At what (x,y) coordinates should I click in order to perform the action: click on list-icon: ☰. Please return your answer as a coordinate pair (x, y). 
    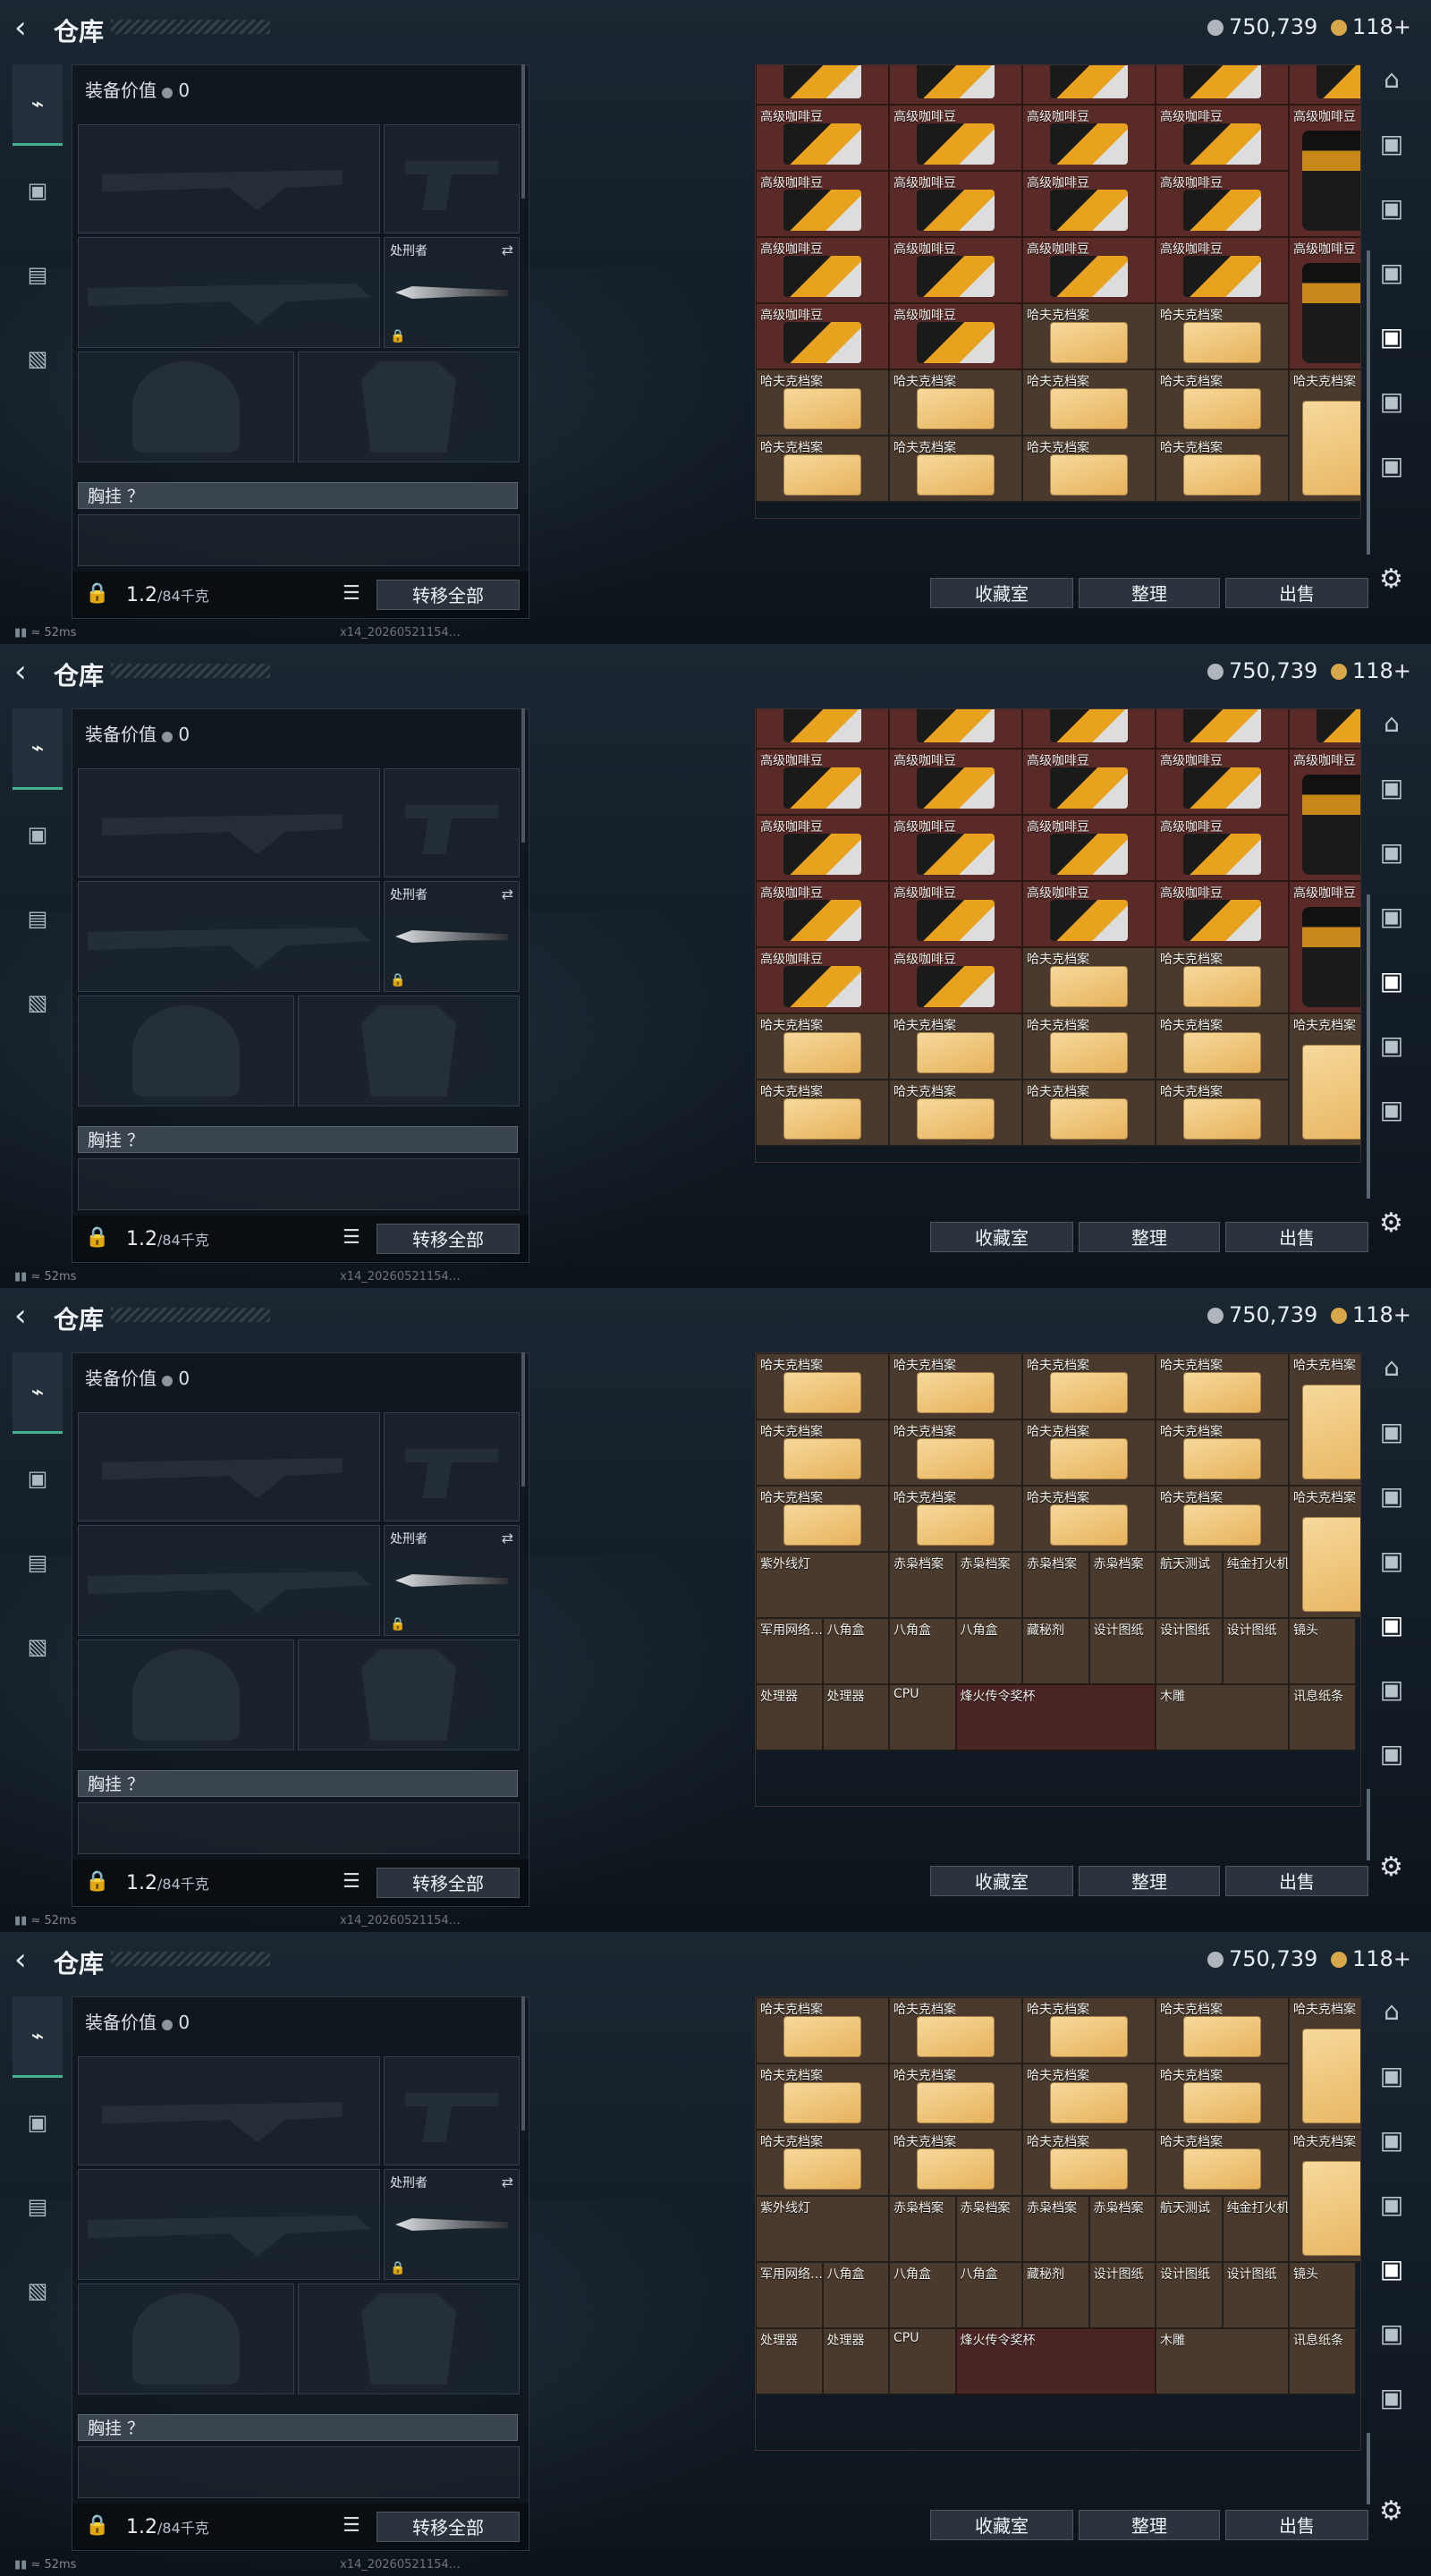
    Looking at the image, I should click on (352, 1881).